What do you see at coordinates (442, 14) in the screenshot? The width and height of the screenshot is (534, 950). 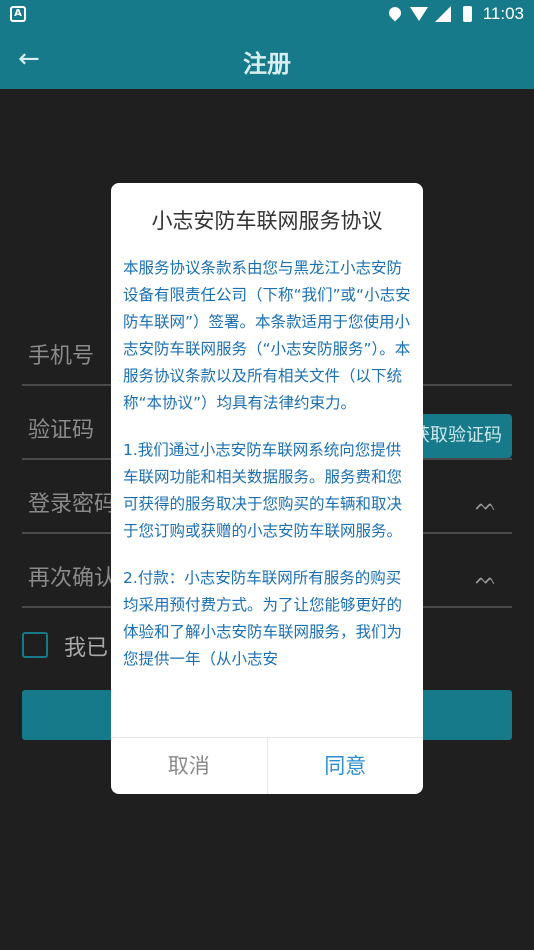 I see `signal-icon` at bounding box center [442, 14].